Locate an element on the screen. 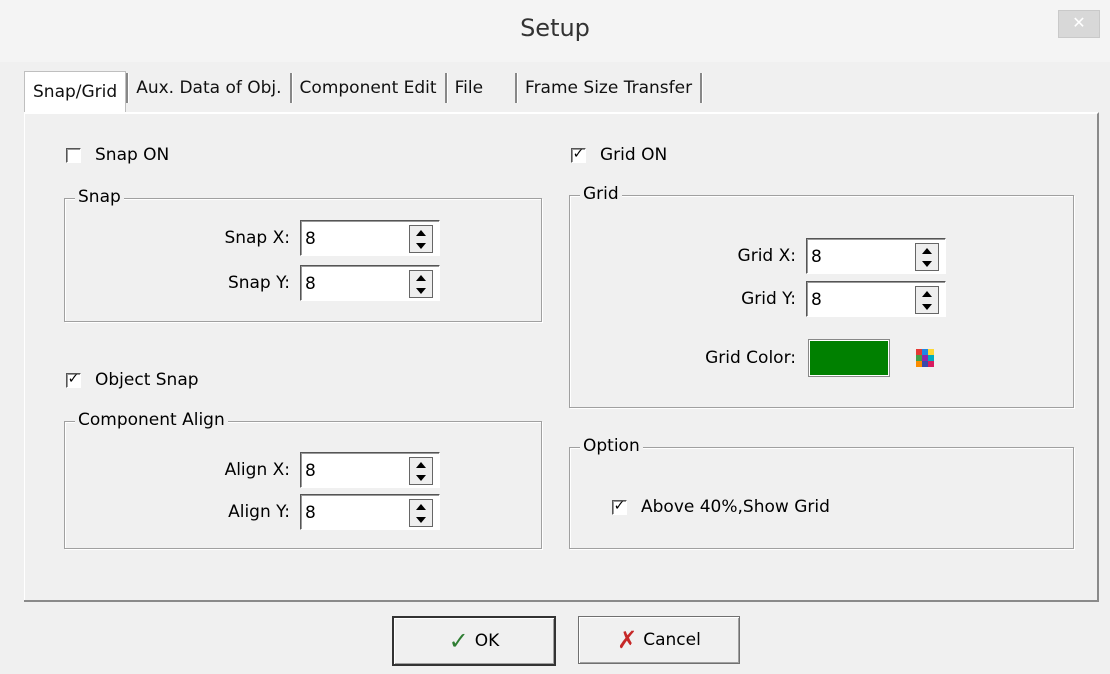  snap-on-checkbox: Snap ON is located at coordinates (117, 155).